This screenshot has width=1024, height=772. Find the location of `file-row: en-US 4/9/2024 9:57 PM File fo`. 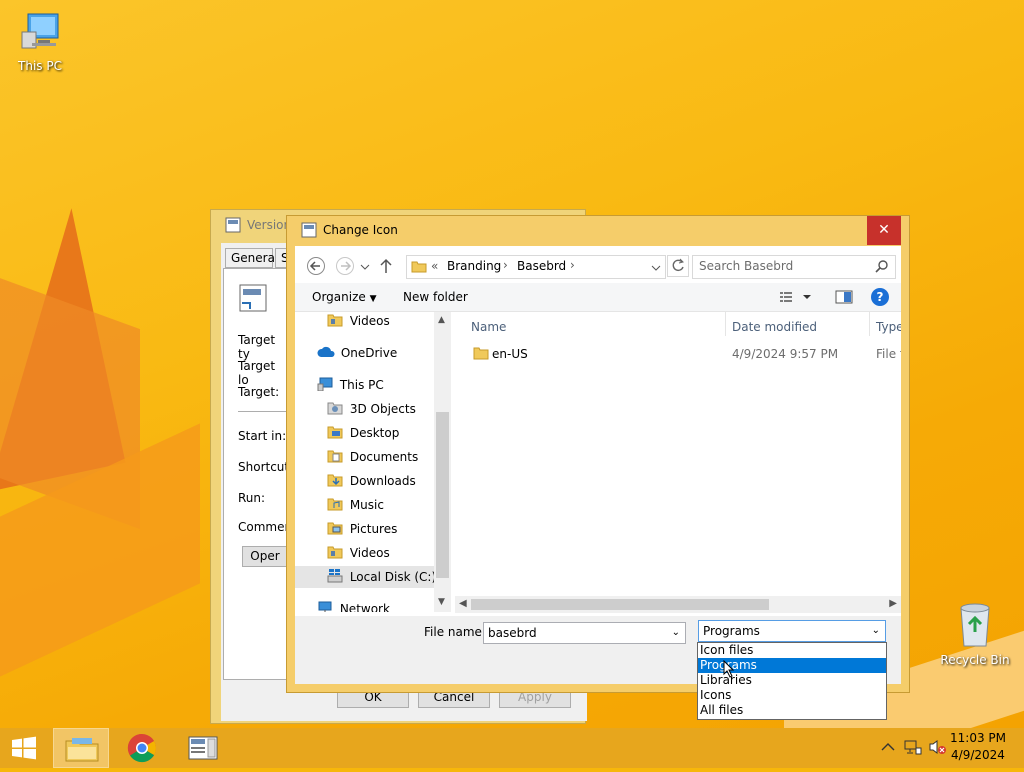

file-row: en-US 4/9/2024 9:57 PM File fo is located at coordinates (678, 353).